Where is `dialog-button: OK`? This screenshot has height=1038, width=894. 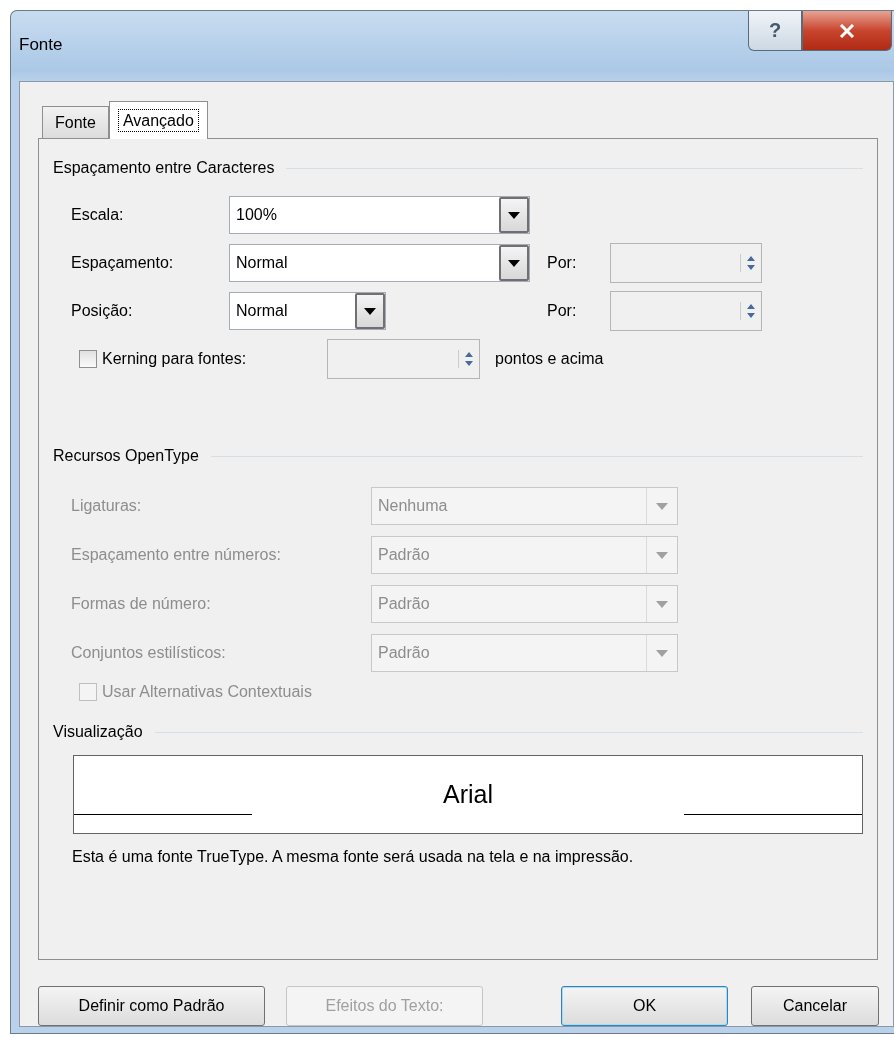 dialog-button: OK is located at coordinates (644, 1006).